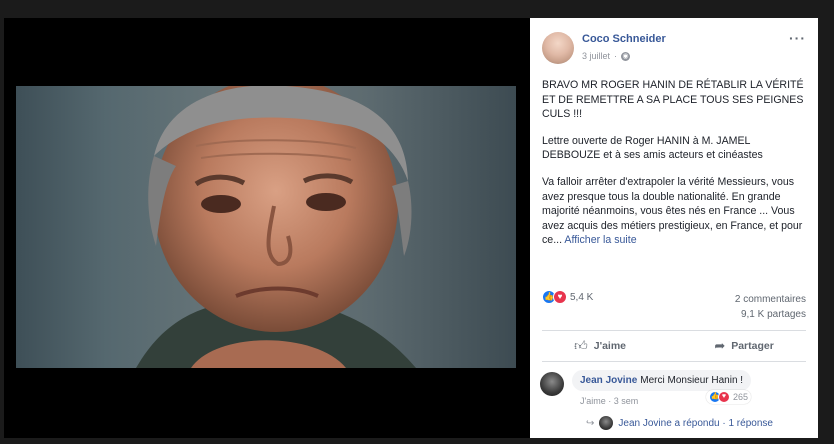 The width and height of the screenshot is (834, 444). Describe the element at coordinates (582, 297) in the screenshot. I see `reaction-count: 5,4 K` at that location.